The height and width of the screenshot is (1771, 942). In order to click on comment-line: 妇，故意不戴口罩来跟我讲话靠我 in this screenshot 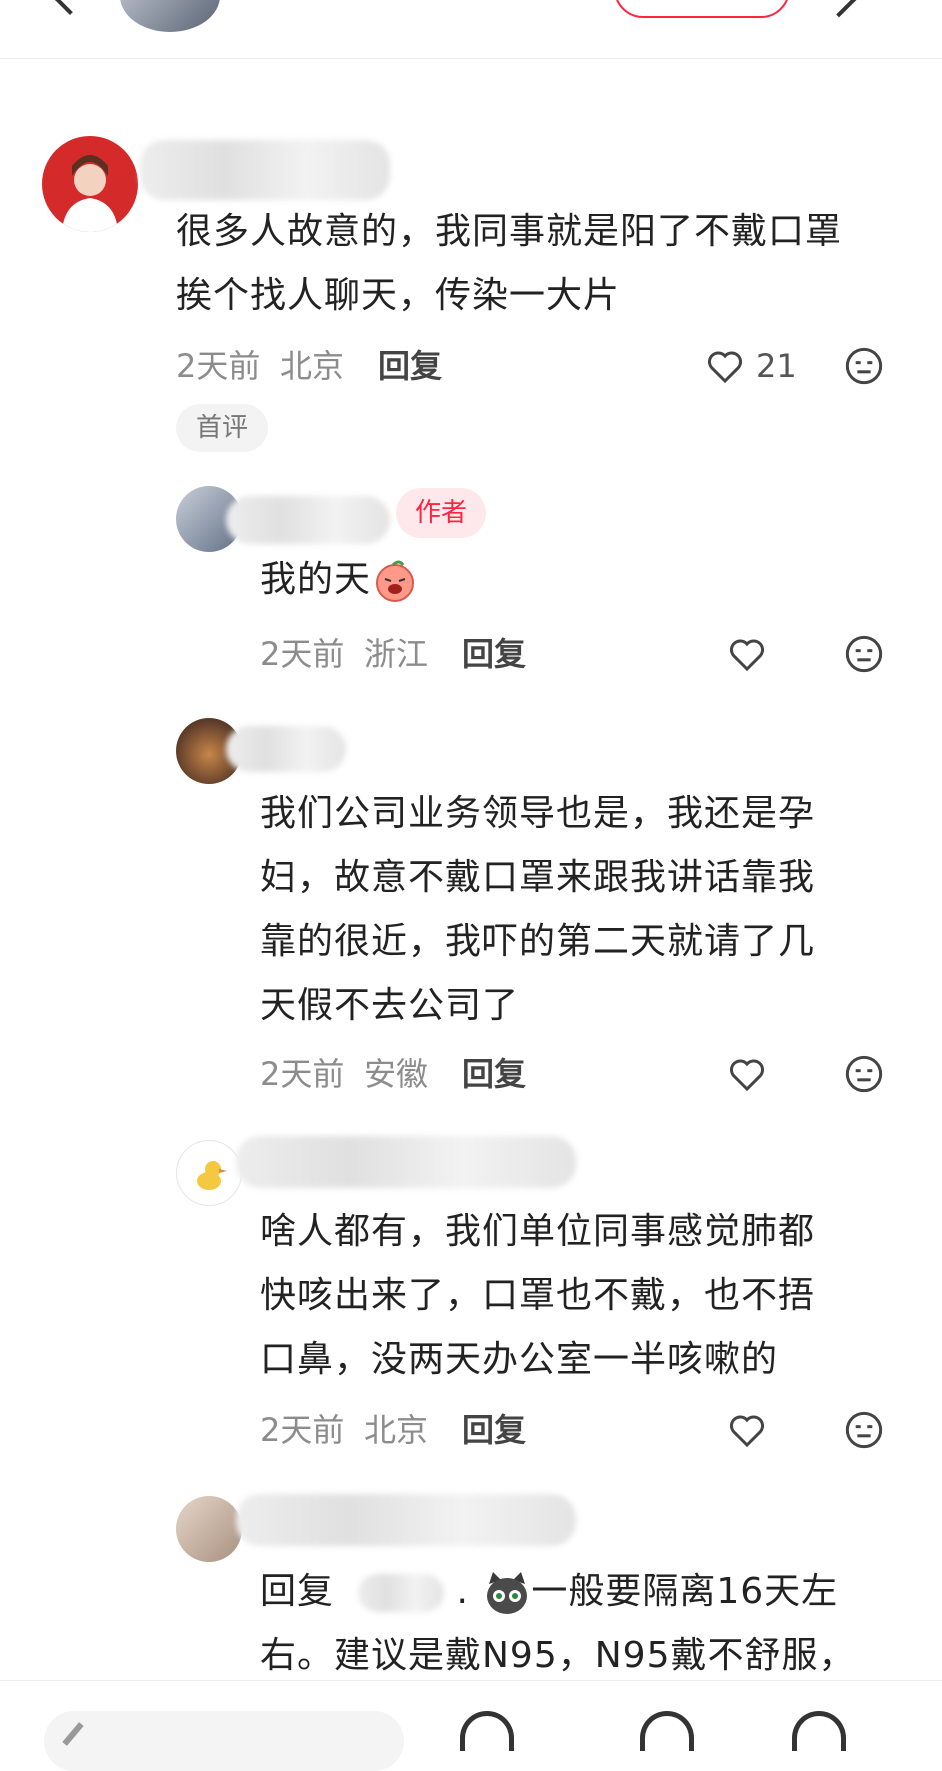, I will do `click(538, 877)`.